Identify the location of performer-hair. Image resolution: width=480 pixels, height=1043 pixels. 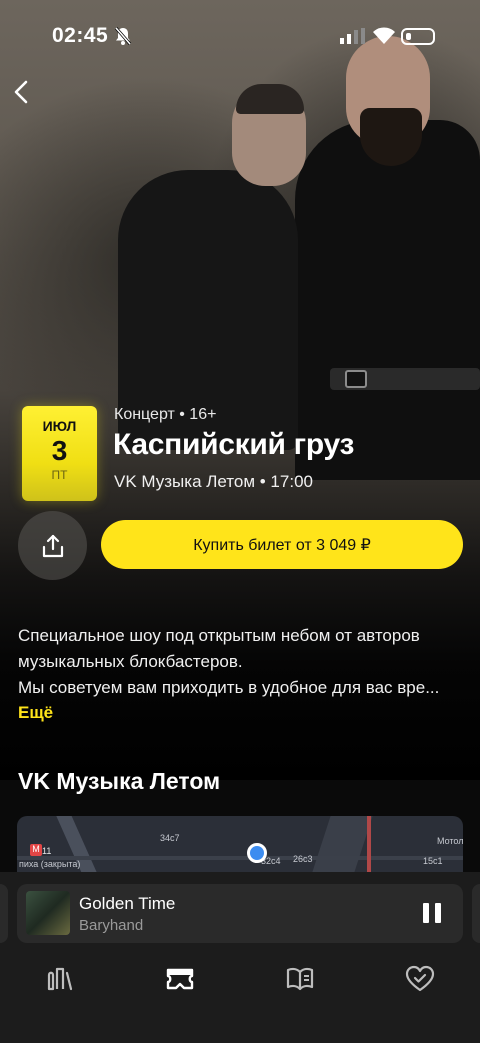
(270, 99).